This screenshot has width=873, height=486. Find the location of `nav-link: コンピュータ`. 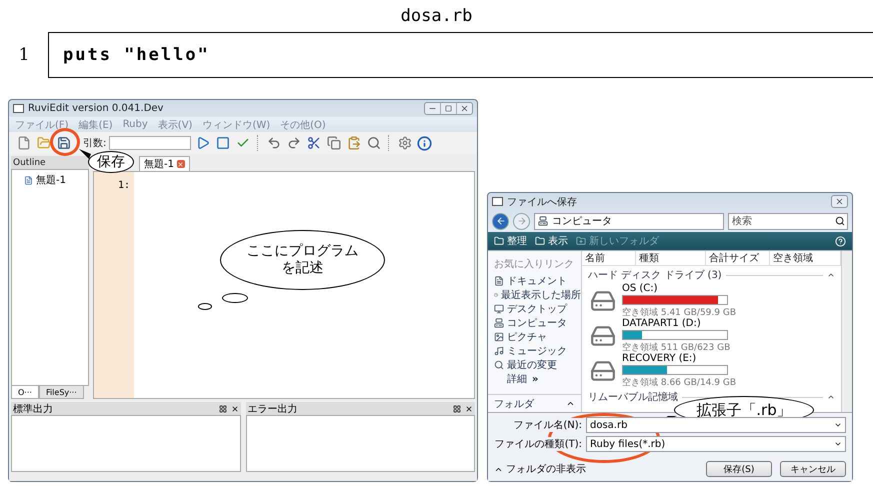

nav-link: コンピュータ is located at coordinates (537, 323).